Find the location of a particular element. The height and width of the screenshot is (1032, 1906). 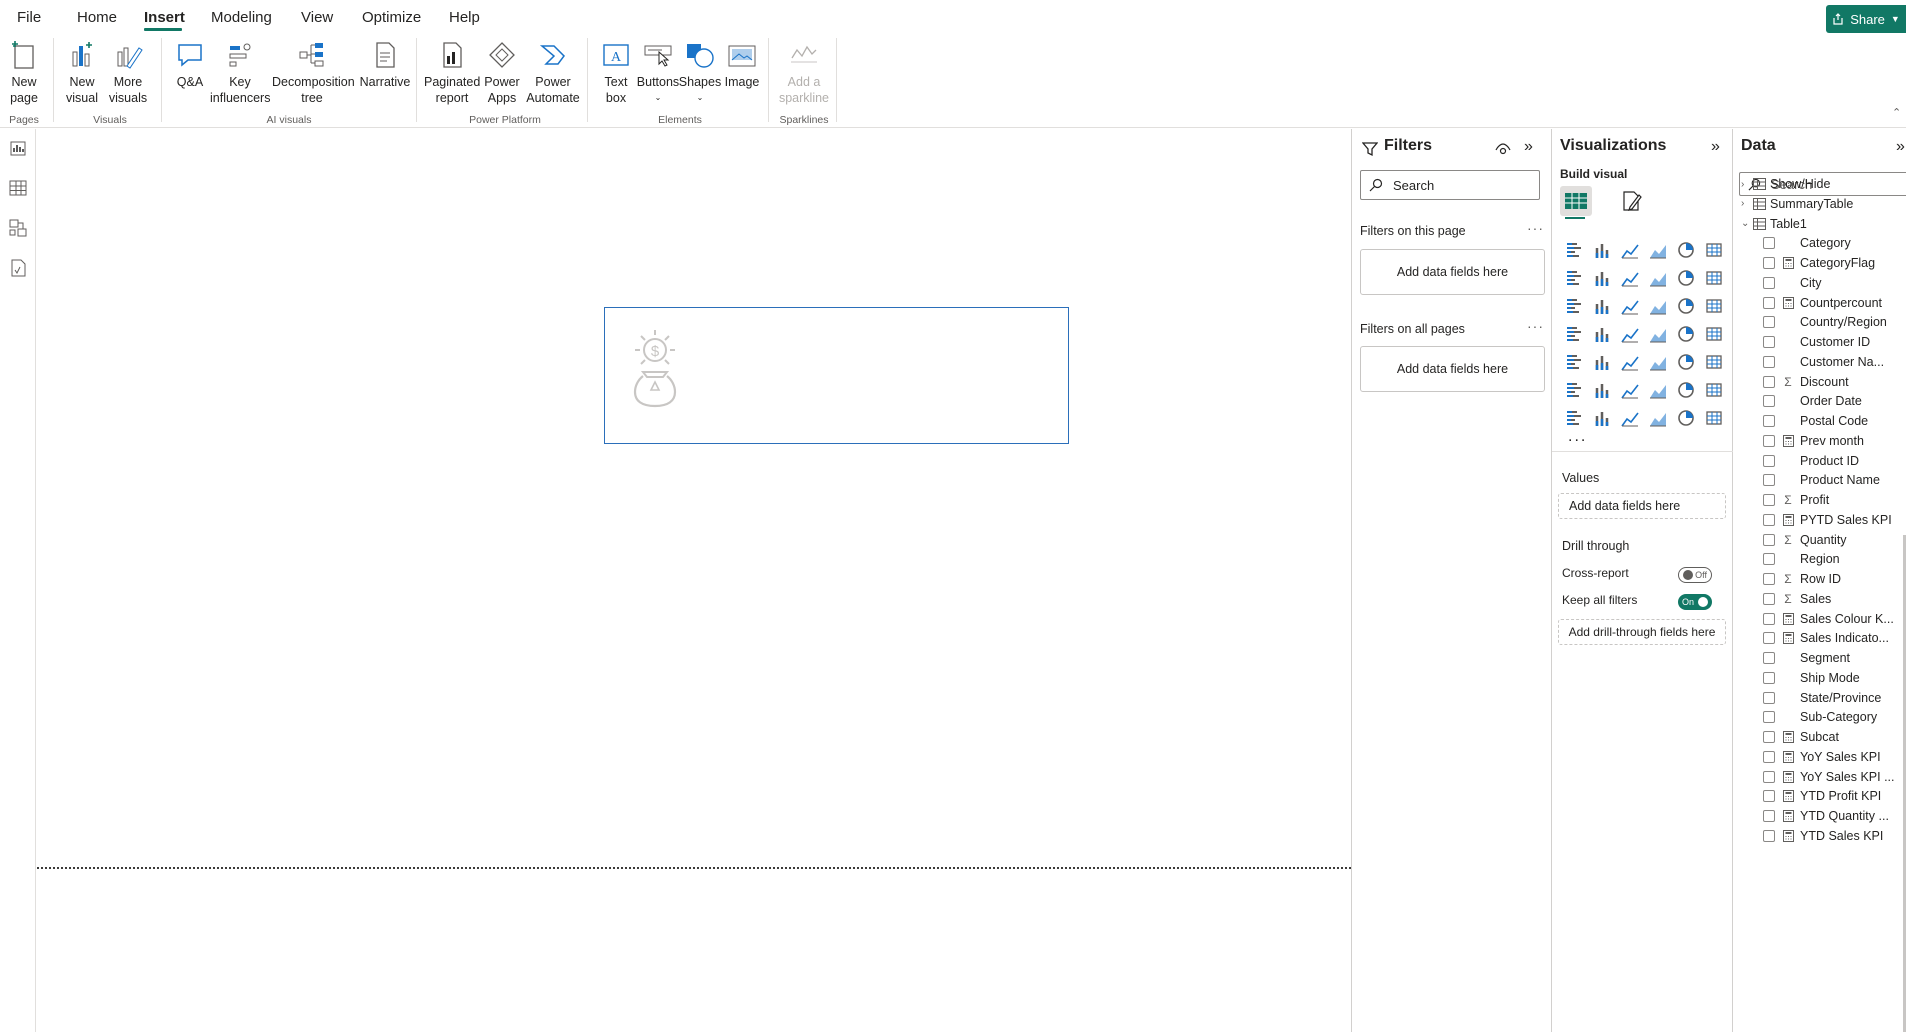

arcgis-visual-icon is located at coordinates (1602, 418).